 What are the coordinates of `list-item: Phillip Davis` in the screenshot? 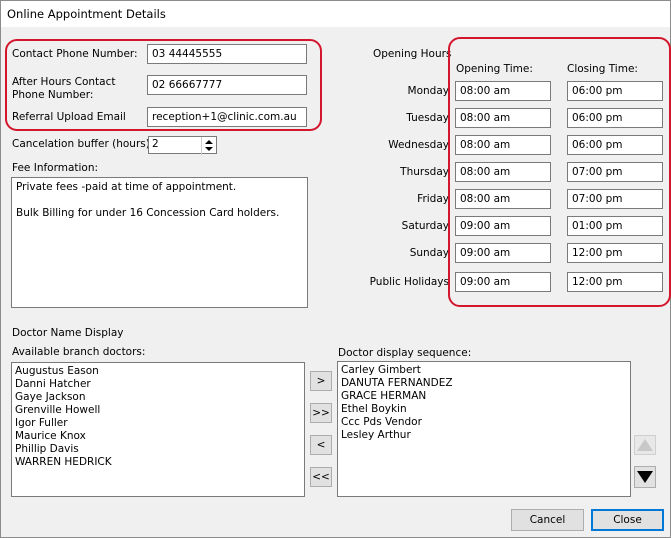 It's located at (158, 449).